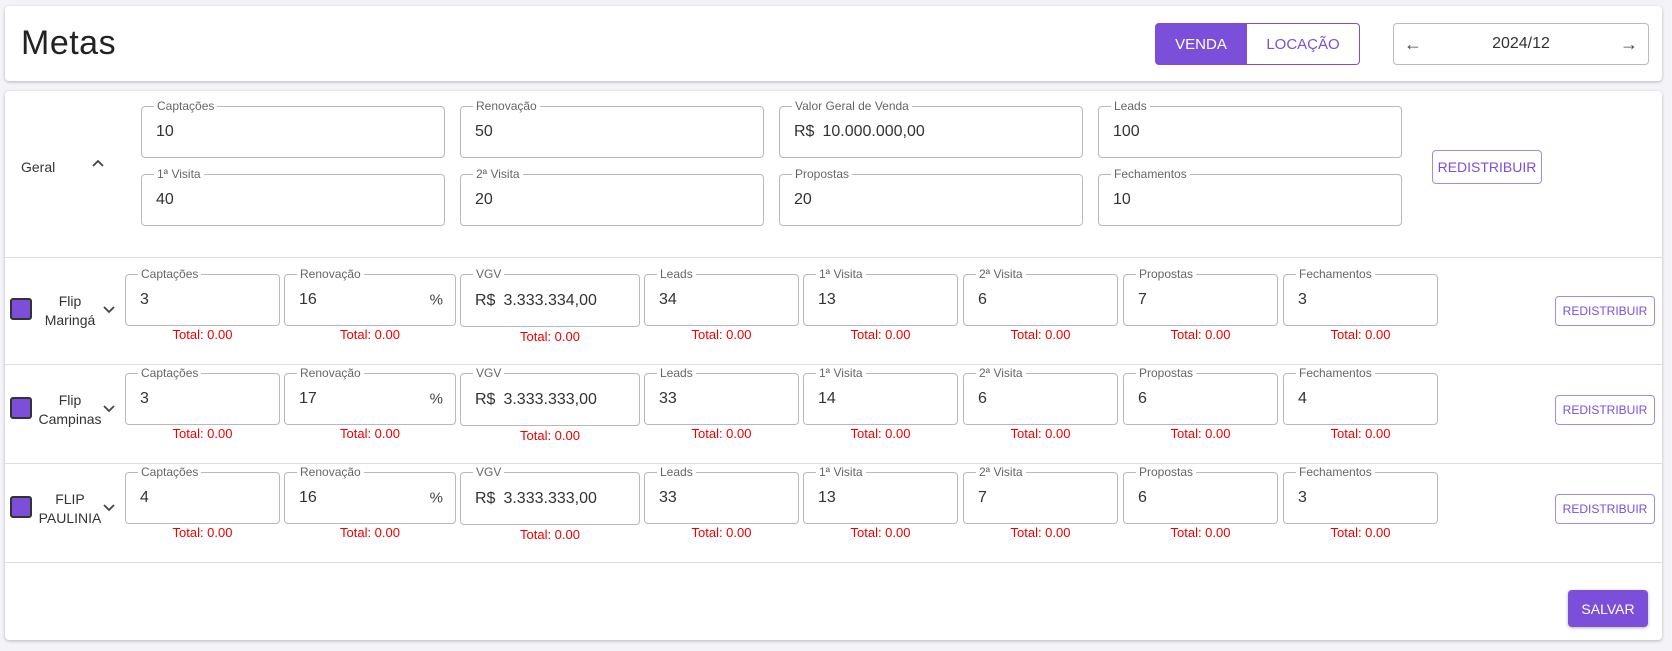 Image resolution: width=1672 pixels, height=651 pixels. What do you see at coordinates (804, 131) in the screenshot?
I see `currency-prefix: R$` at bounding box center [804, 131].